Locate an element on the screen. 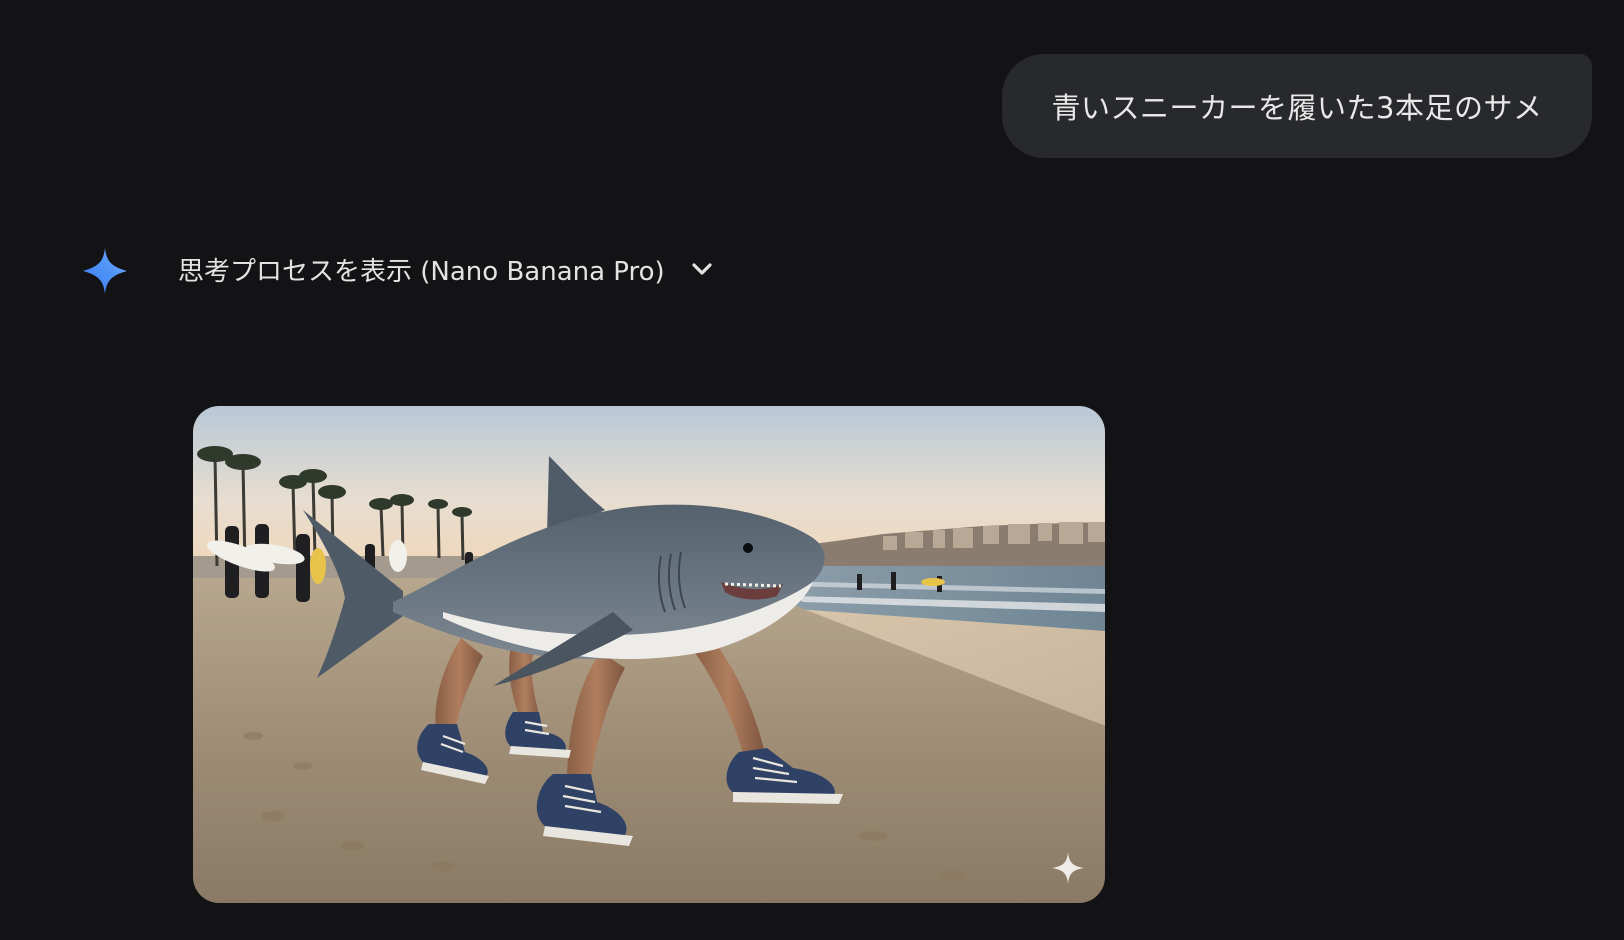 The width and height of the screenshot is (1624, 940). show-thinking-toggle: 思考プロセスを表示 (Nano Banana Pro) is located at coordinates (447, 269).